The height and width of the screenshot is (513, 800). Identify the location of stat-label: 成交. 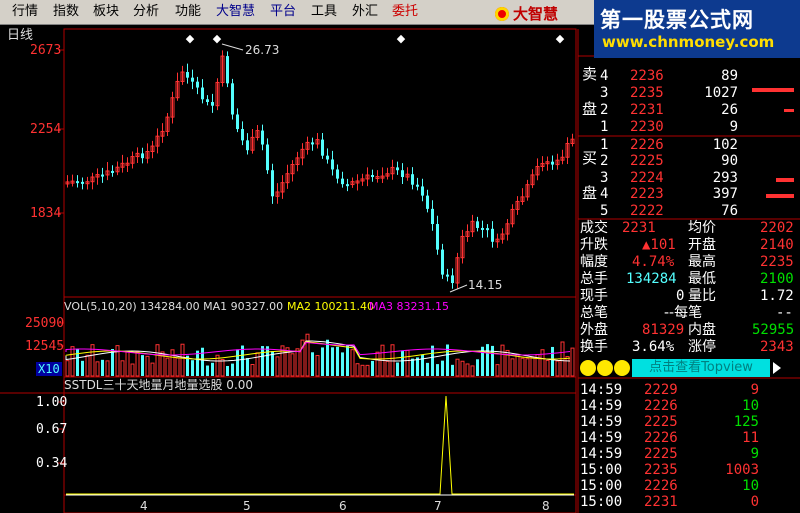
(594, 228).